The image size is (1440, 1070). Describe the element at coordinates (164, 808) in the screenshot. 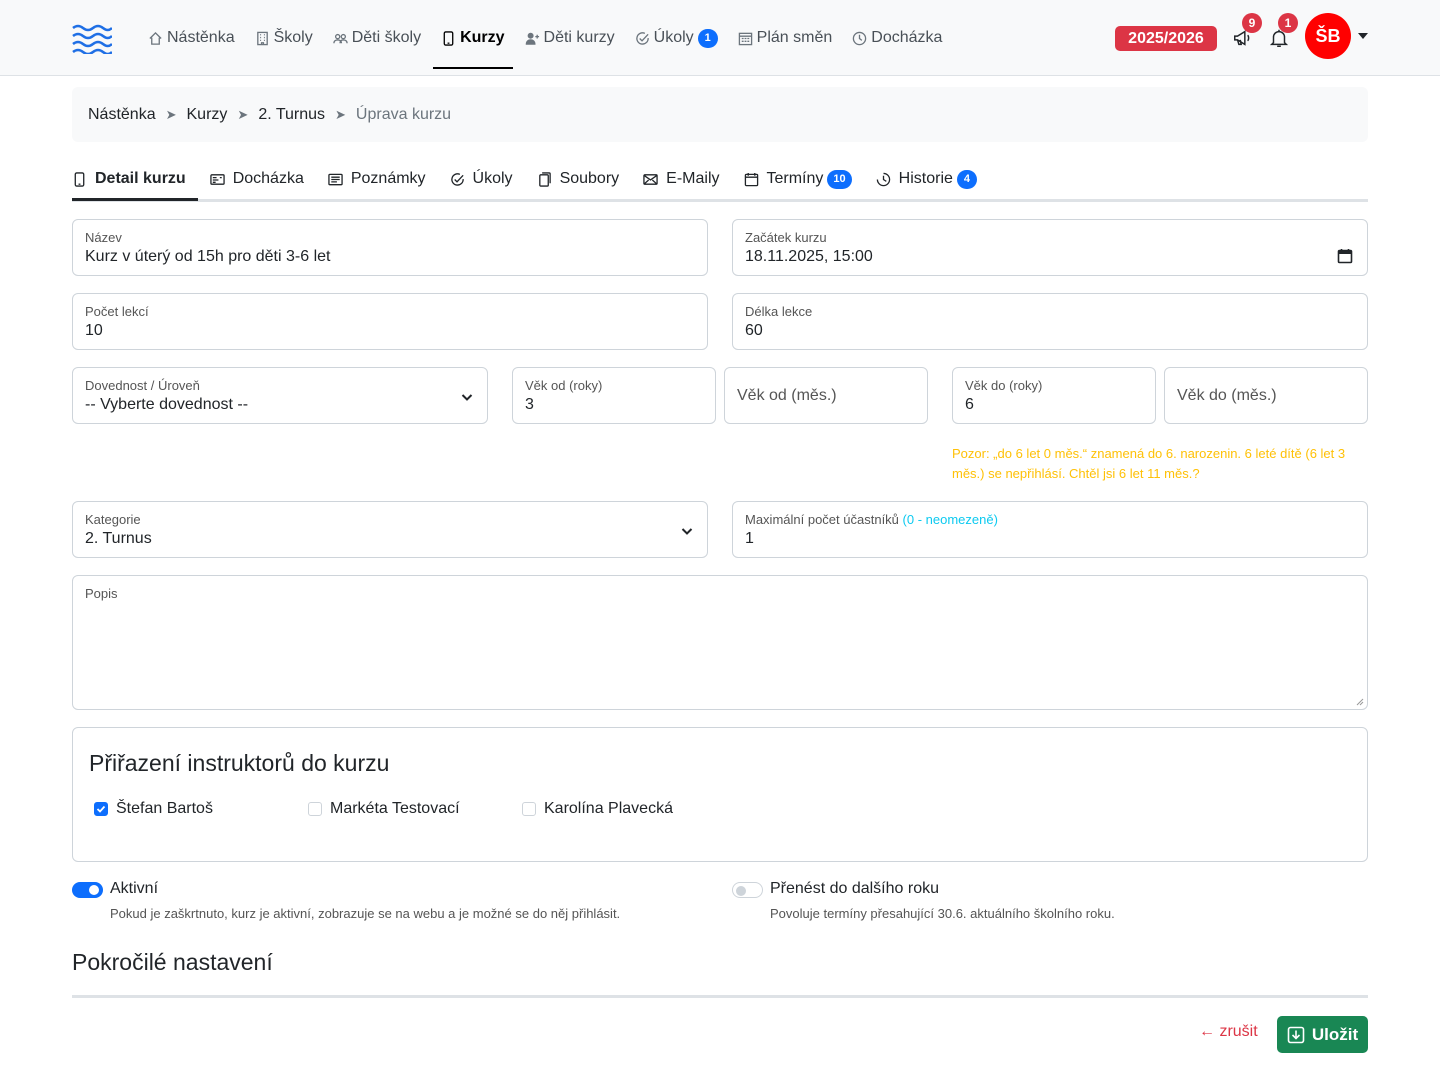

I see `instructor-name: Štefan Bartoš` at that location.